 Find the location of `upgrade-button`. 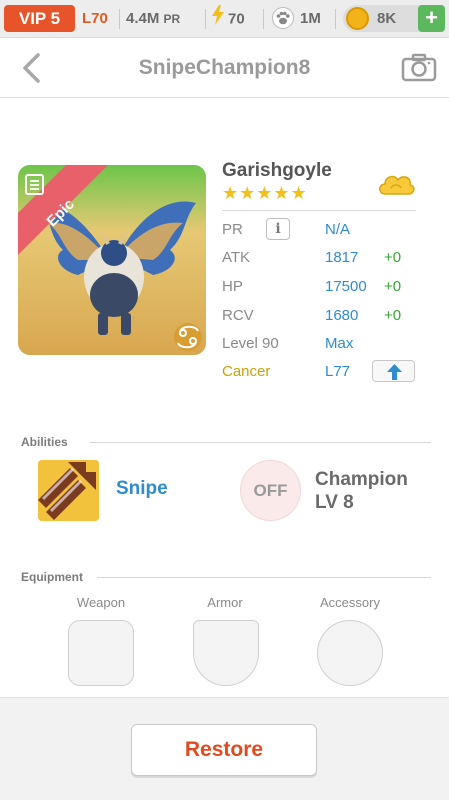

upgrade-button is located at coordinates (393, 371).